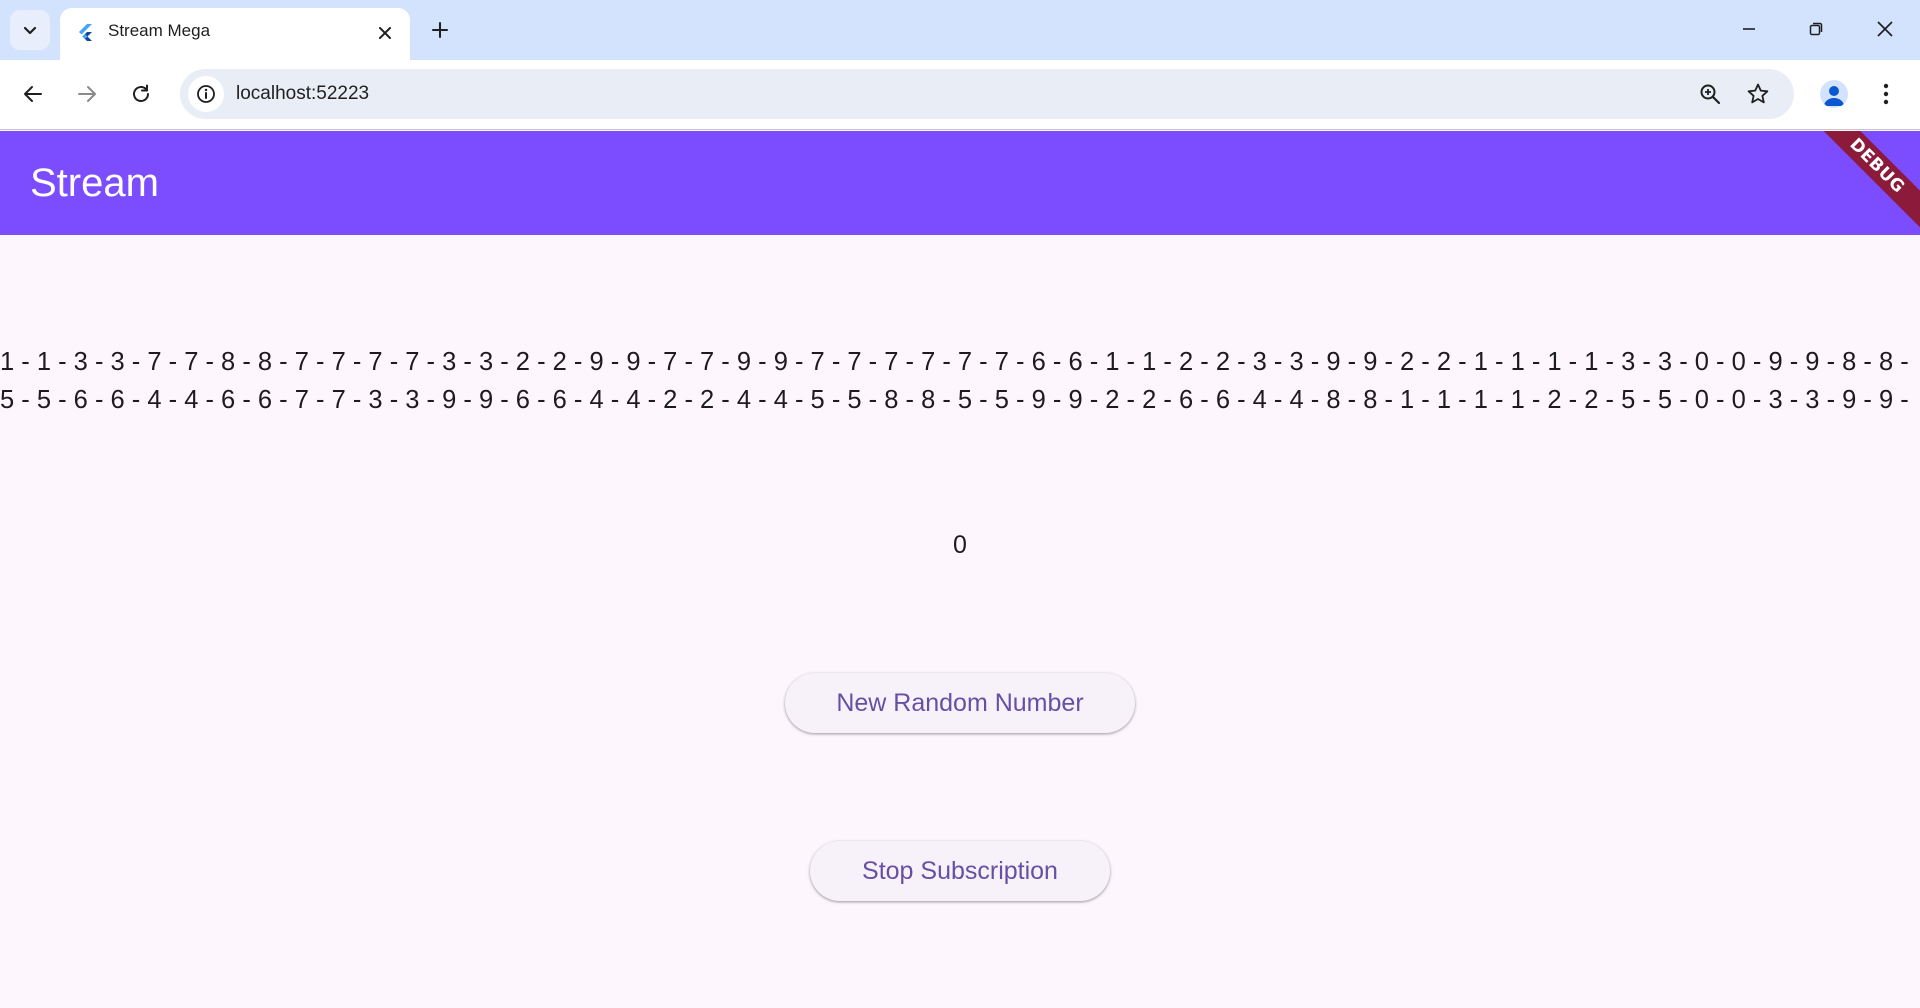  I want to click on chevron-down-icon, so click(30, 30).